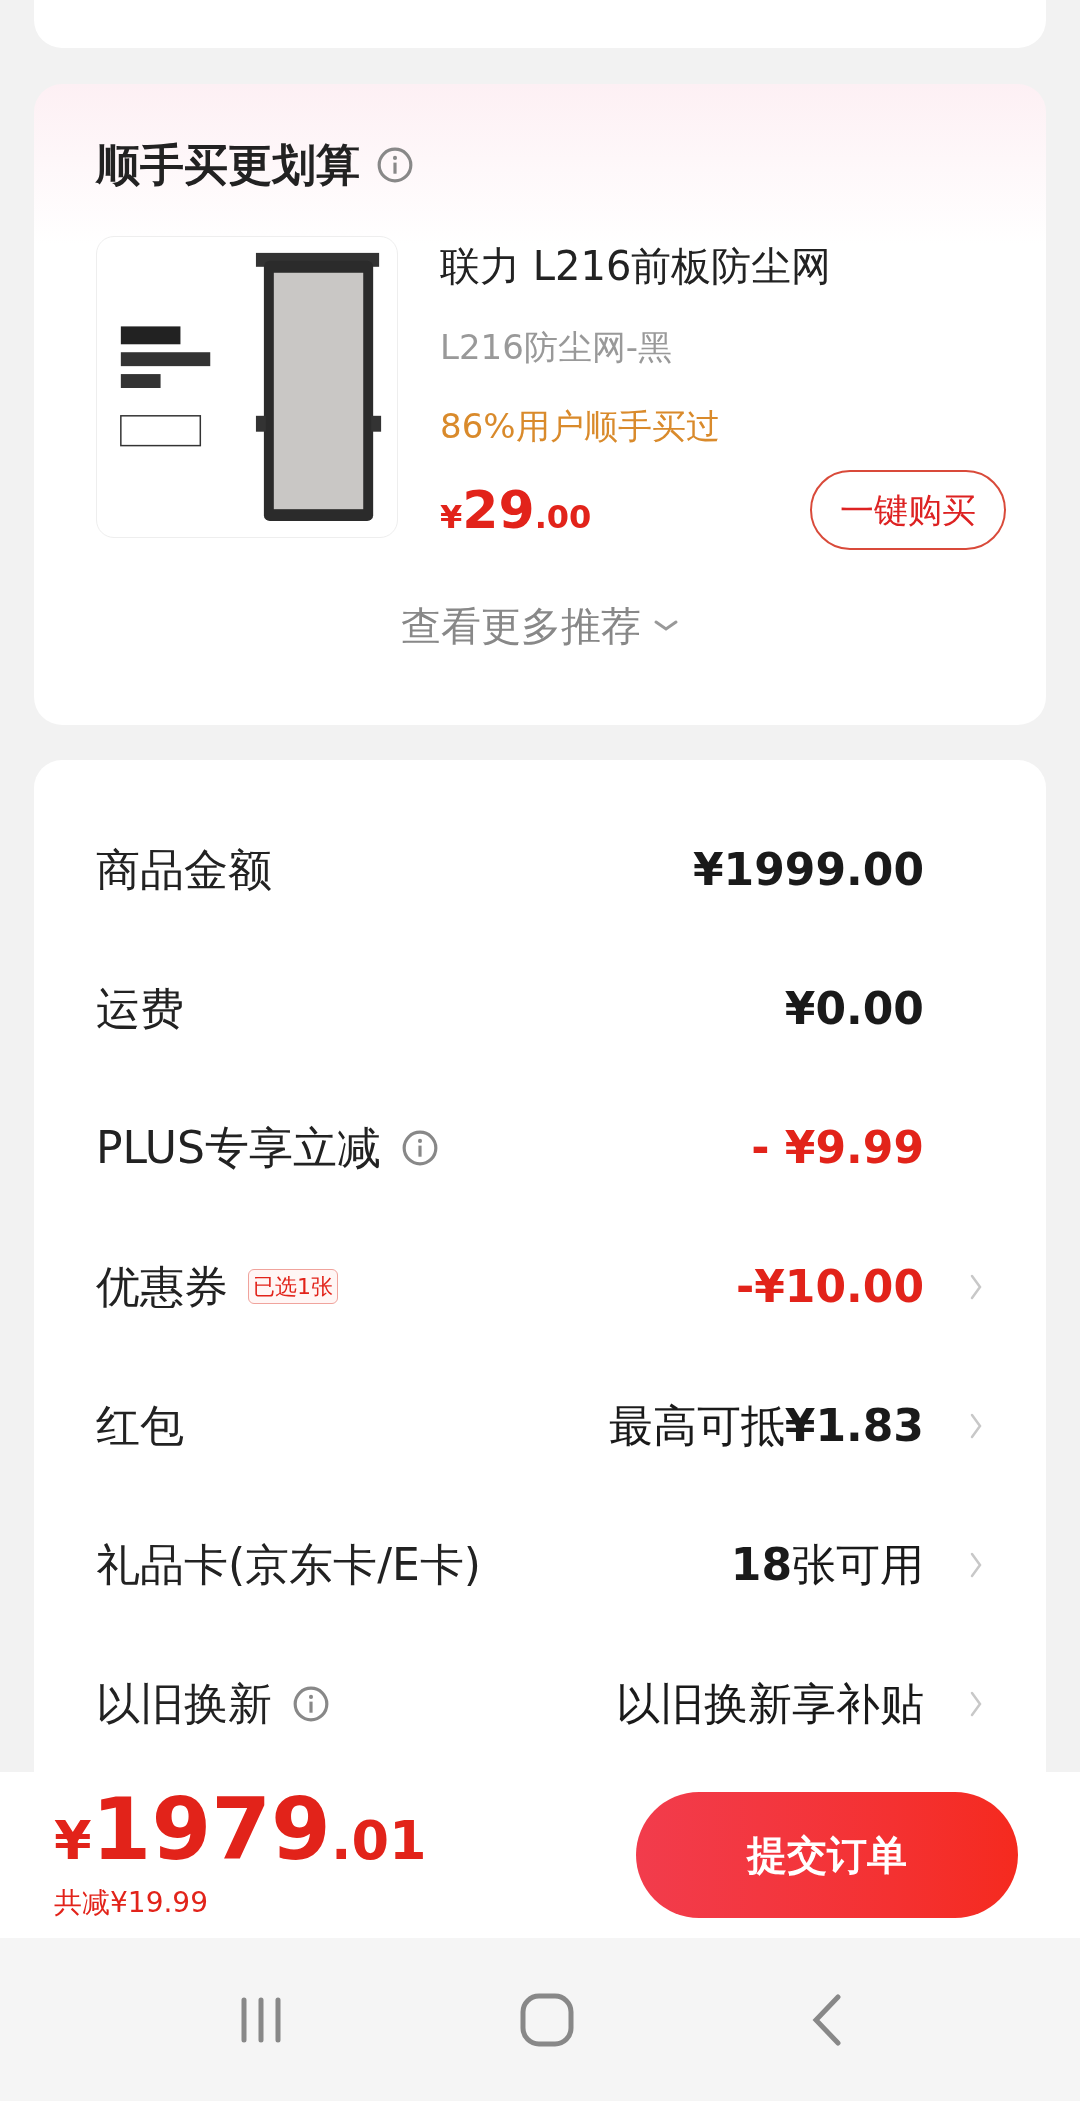  I want to click on row-value: ¥1999.00, so click(808, 869).